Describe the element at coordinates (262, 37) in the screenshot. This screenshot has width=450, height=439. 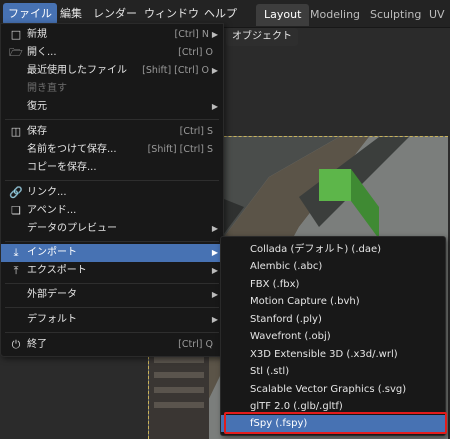
I see `object-menu-button: オブジェクト` at that location.